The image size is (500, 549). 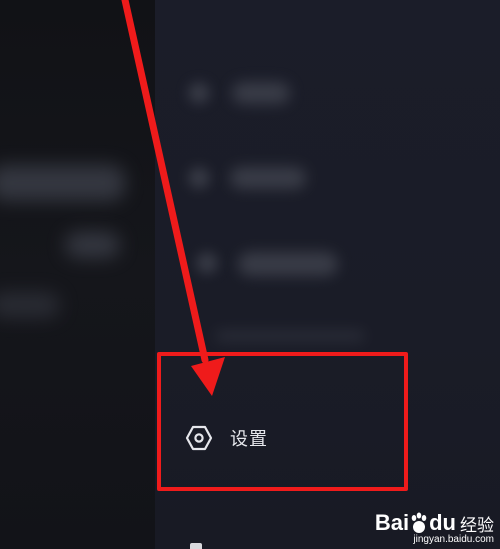 I want to click on baidu-paw-icon, so click(x=419, y=523).